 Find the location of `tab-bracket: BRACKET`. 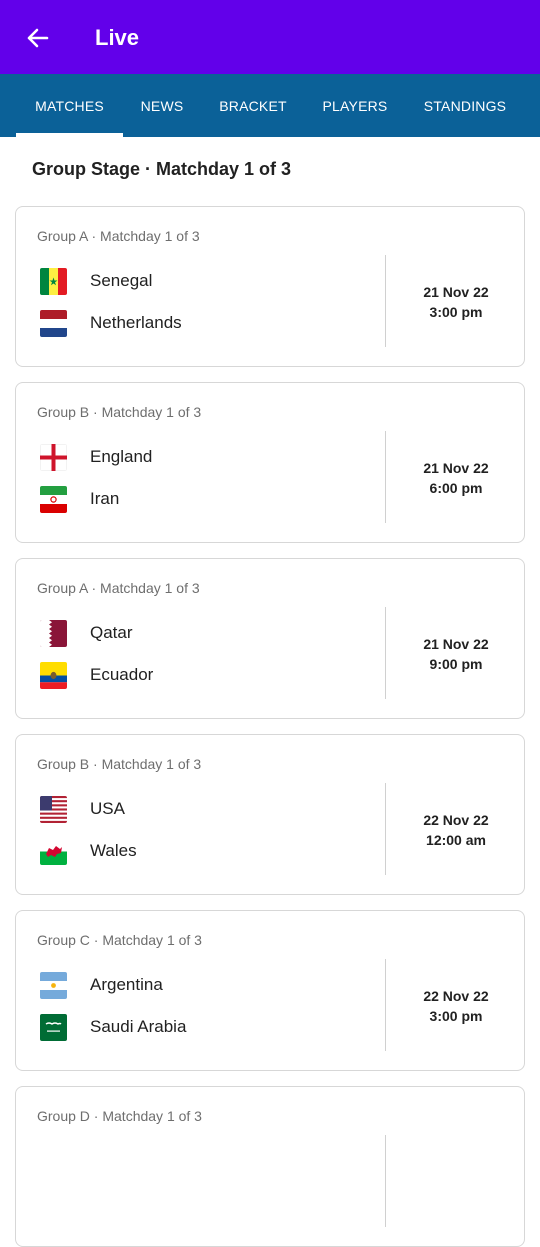

tab-bracket: BRACKET is located at coordinates (253, 105).